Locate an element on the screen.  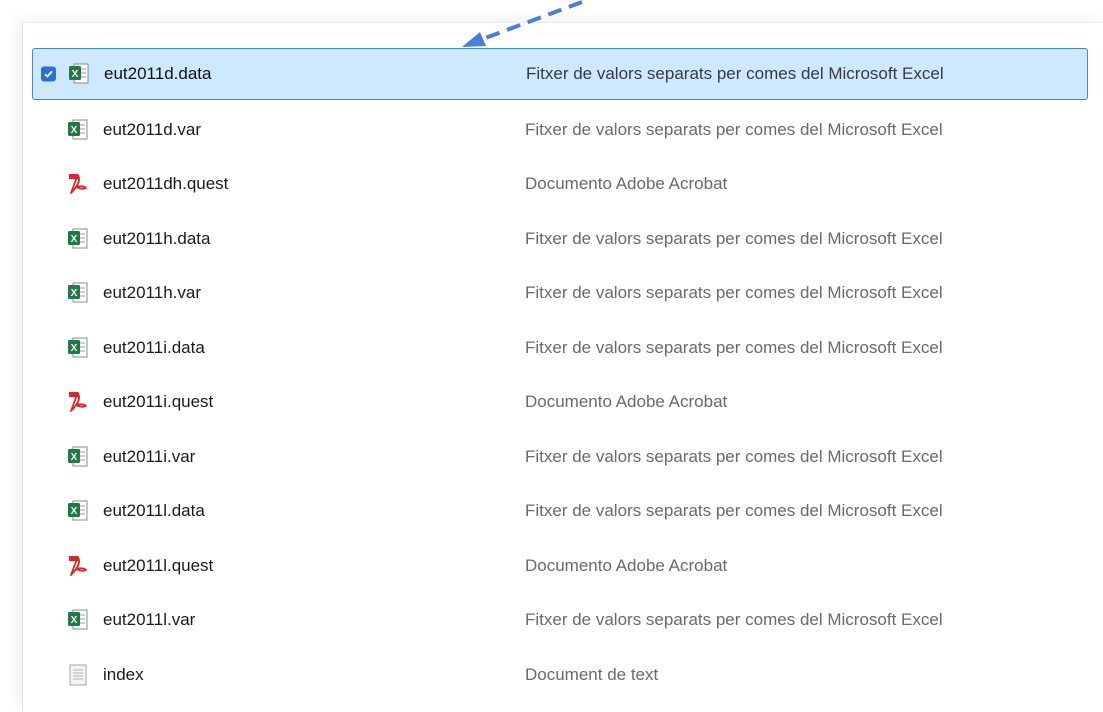
file-name: eut2011i.quest is located at coordinates (158, 402).